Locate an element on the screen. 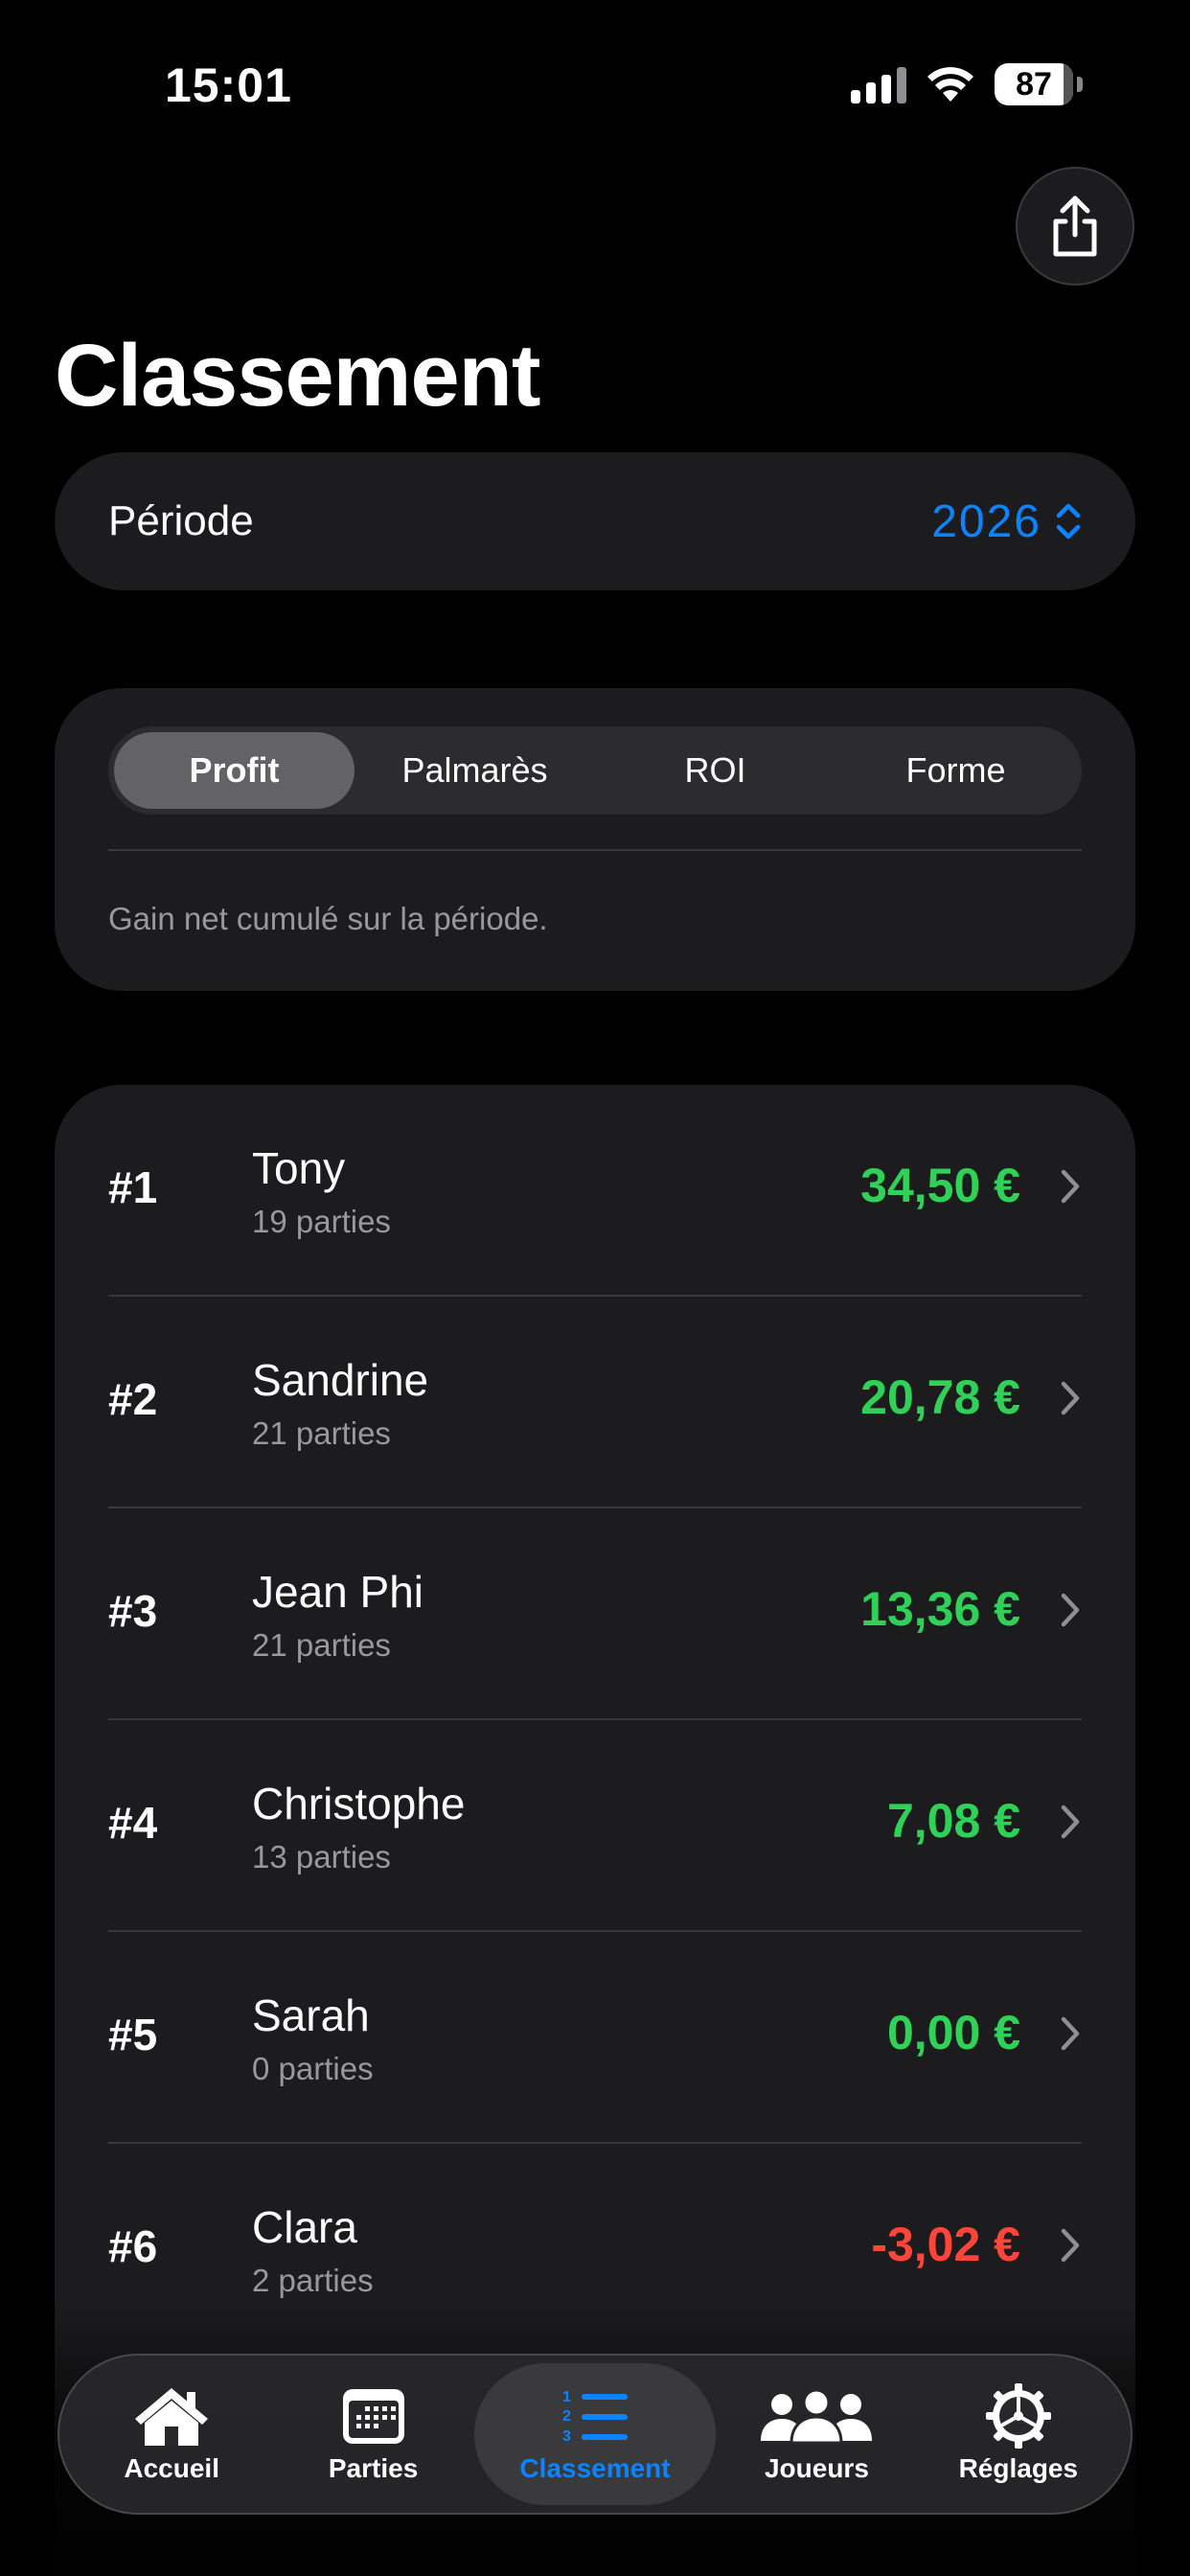 Image resolution: width=1190 pixels, height=2576 pixels. player-name: Tony is located at coordinates (299, 1168).